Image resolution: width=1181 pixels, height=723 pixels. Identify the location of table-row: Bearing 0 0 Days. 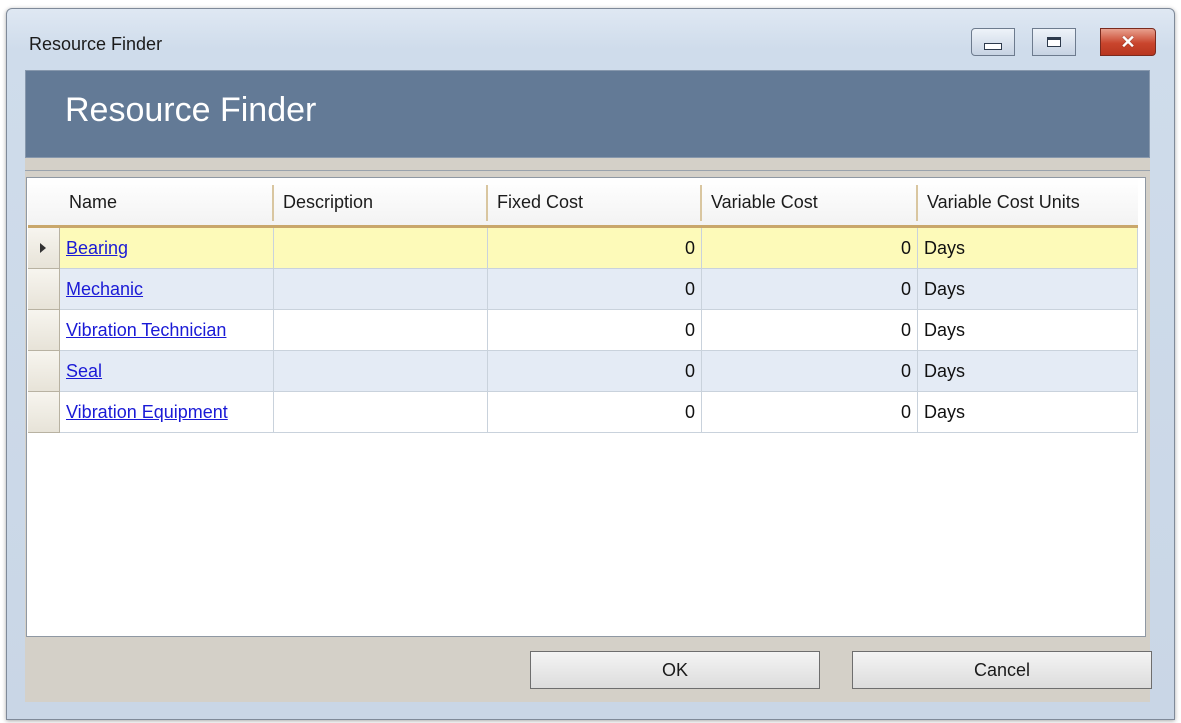
(583, 248).